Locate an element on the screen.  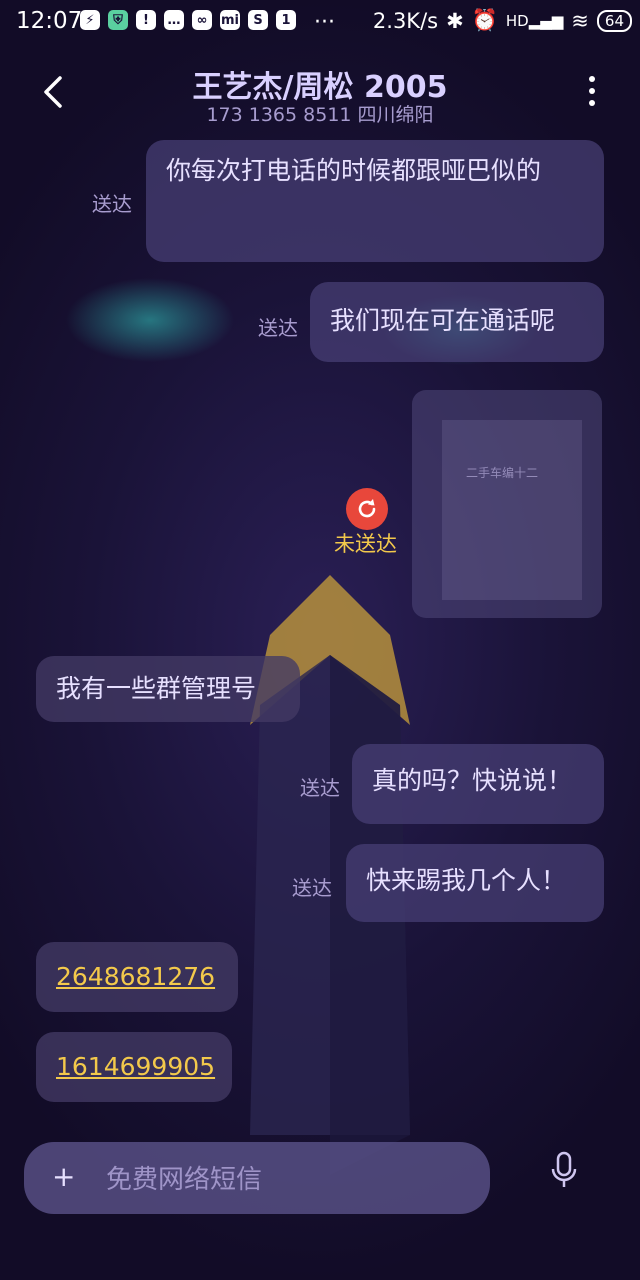
send-failed-label: 未送达 is located at coordinates (365, 544).